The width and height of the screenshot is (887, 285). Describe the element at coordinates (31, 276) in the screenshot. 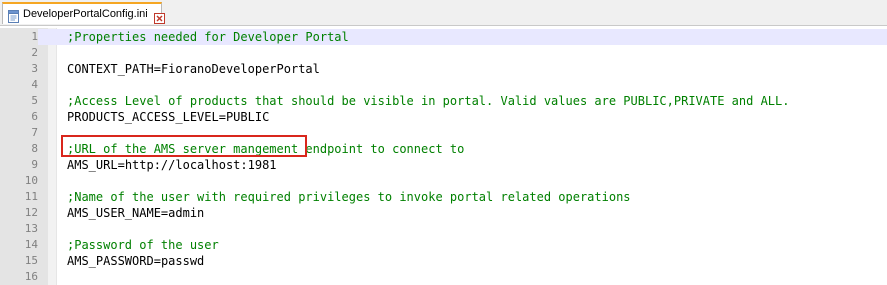

I see `line-number: 16` at that location.